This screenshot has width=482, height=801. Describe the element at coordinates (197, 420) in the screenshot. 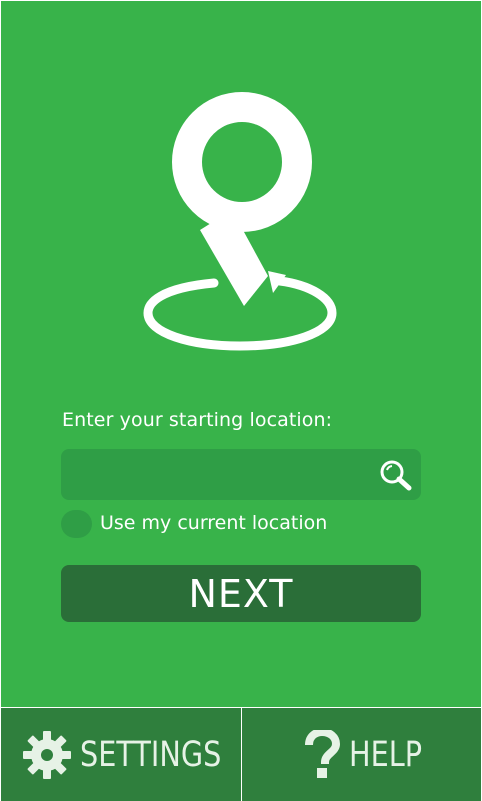

I see `location-label: Enter your starting location:` at that location.